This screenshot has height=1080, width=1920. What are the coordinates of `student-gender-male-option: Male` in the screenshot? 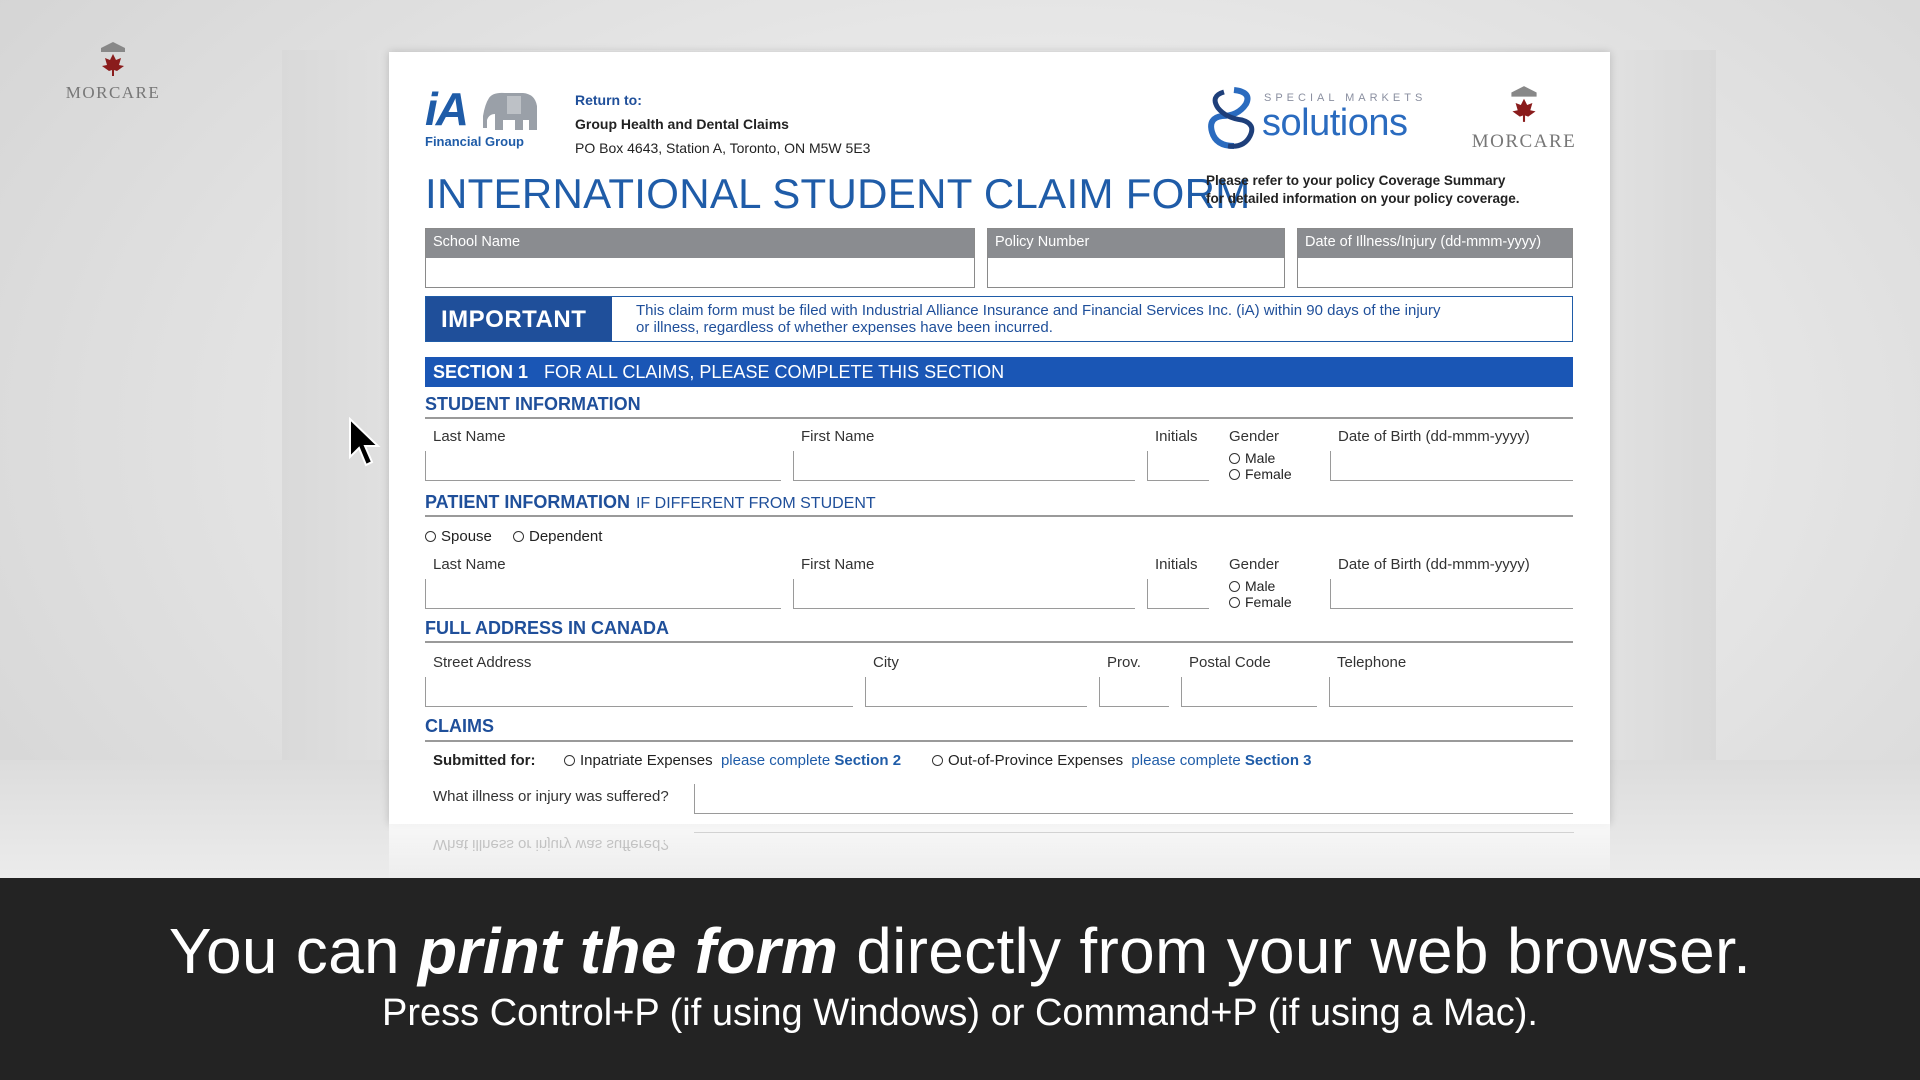 It's located at (1252, 458).